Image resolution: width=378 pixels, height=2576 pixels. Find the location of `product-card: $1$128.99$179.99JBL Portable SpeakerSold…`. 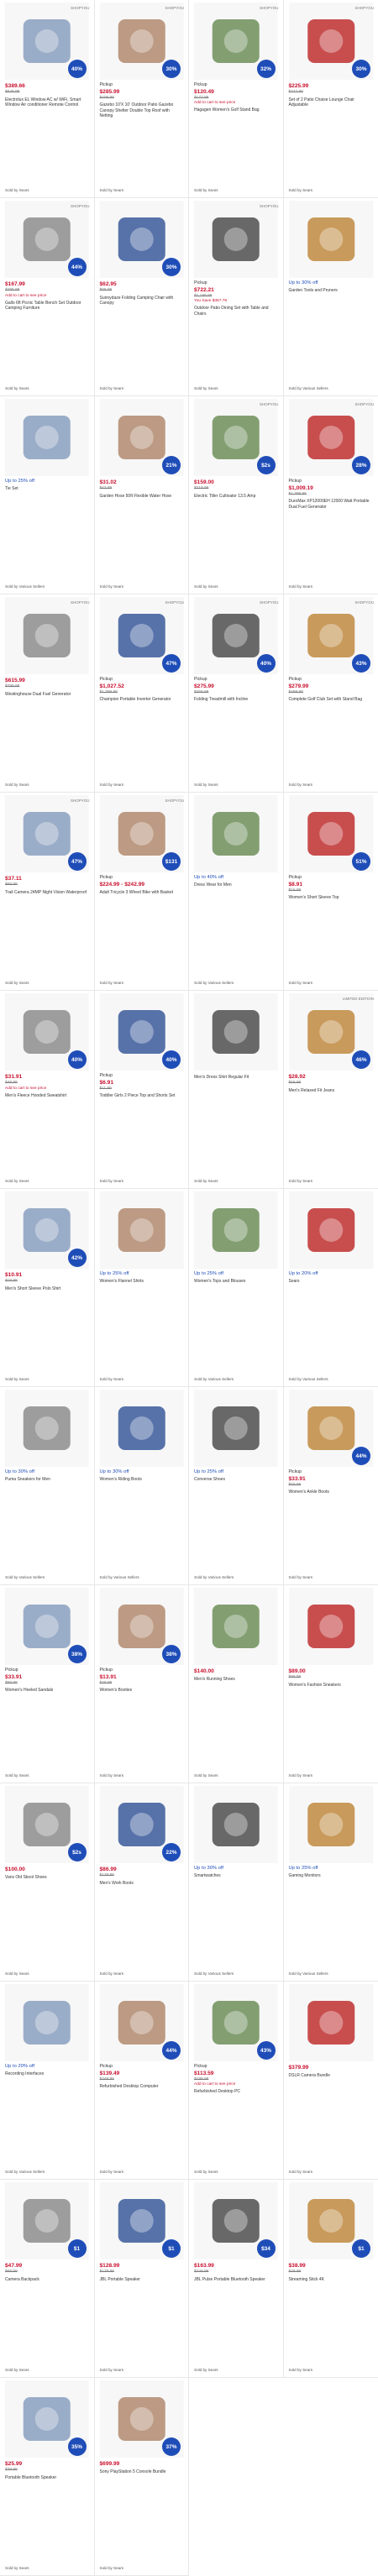

product-card: $1$128.99$179.99JBL Portable SpeakerSold… is located at coordinates (142, 2279).